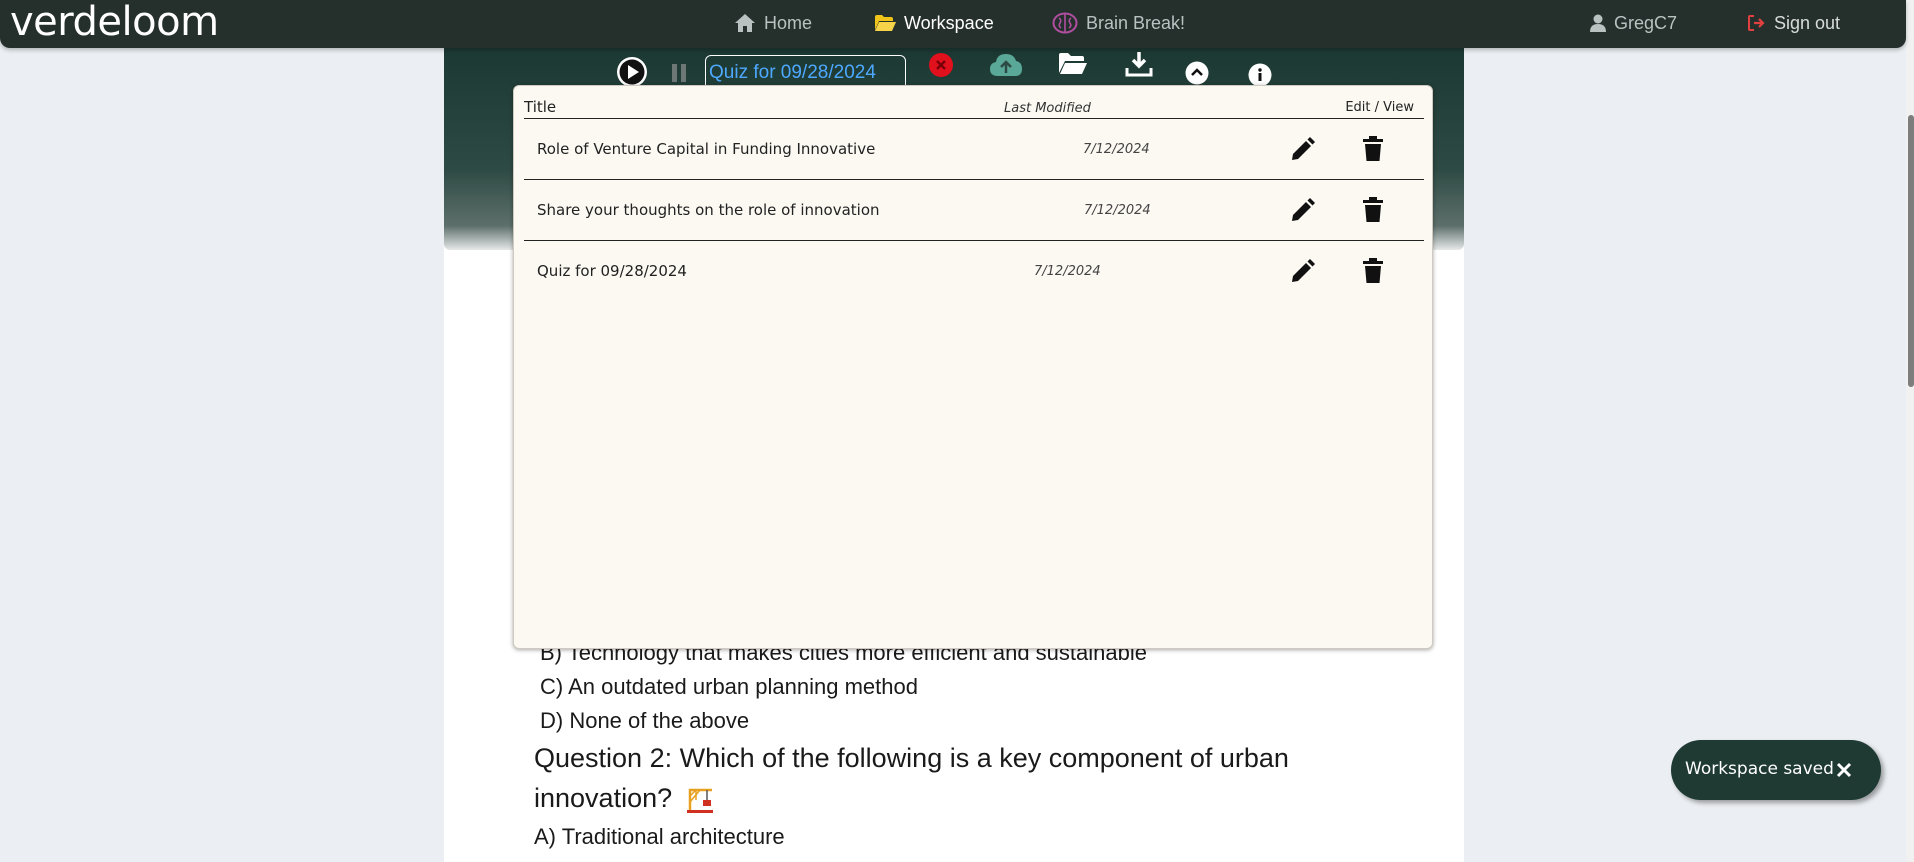 The image size is (1914, 862). Describe the element at coordinates (632, 72) in the screenshot. I see `play-icon` at that location.